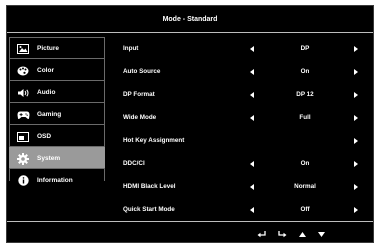 This screenshot has width=380, height=248. I want to click on sidebar-item-audio: Audio, so click(57, 92).